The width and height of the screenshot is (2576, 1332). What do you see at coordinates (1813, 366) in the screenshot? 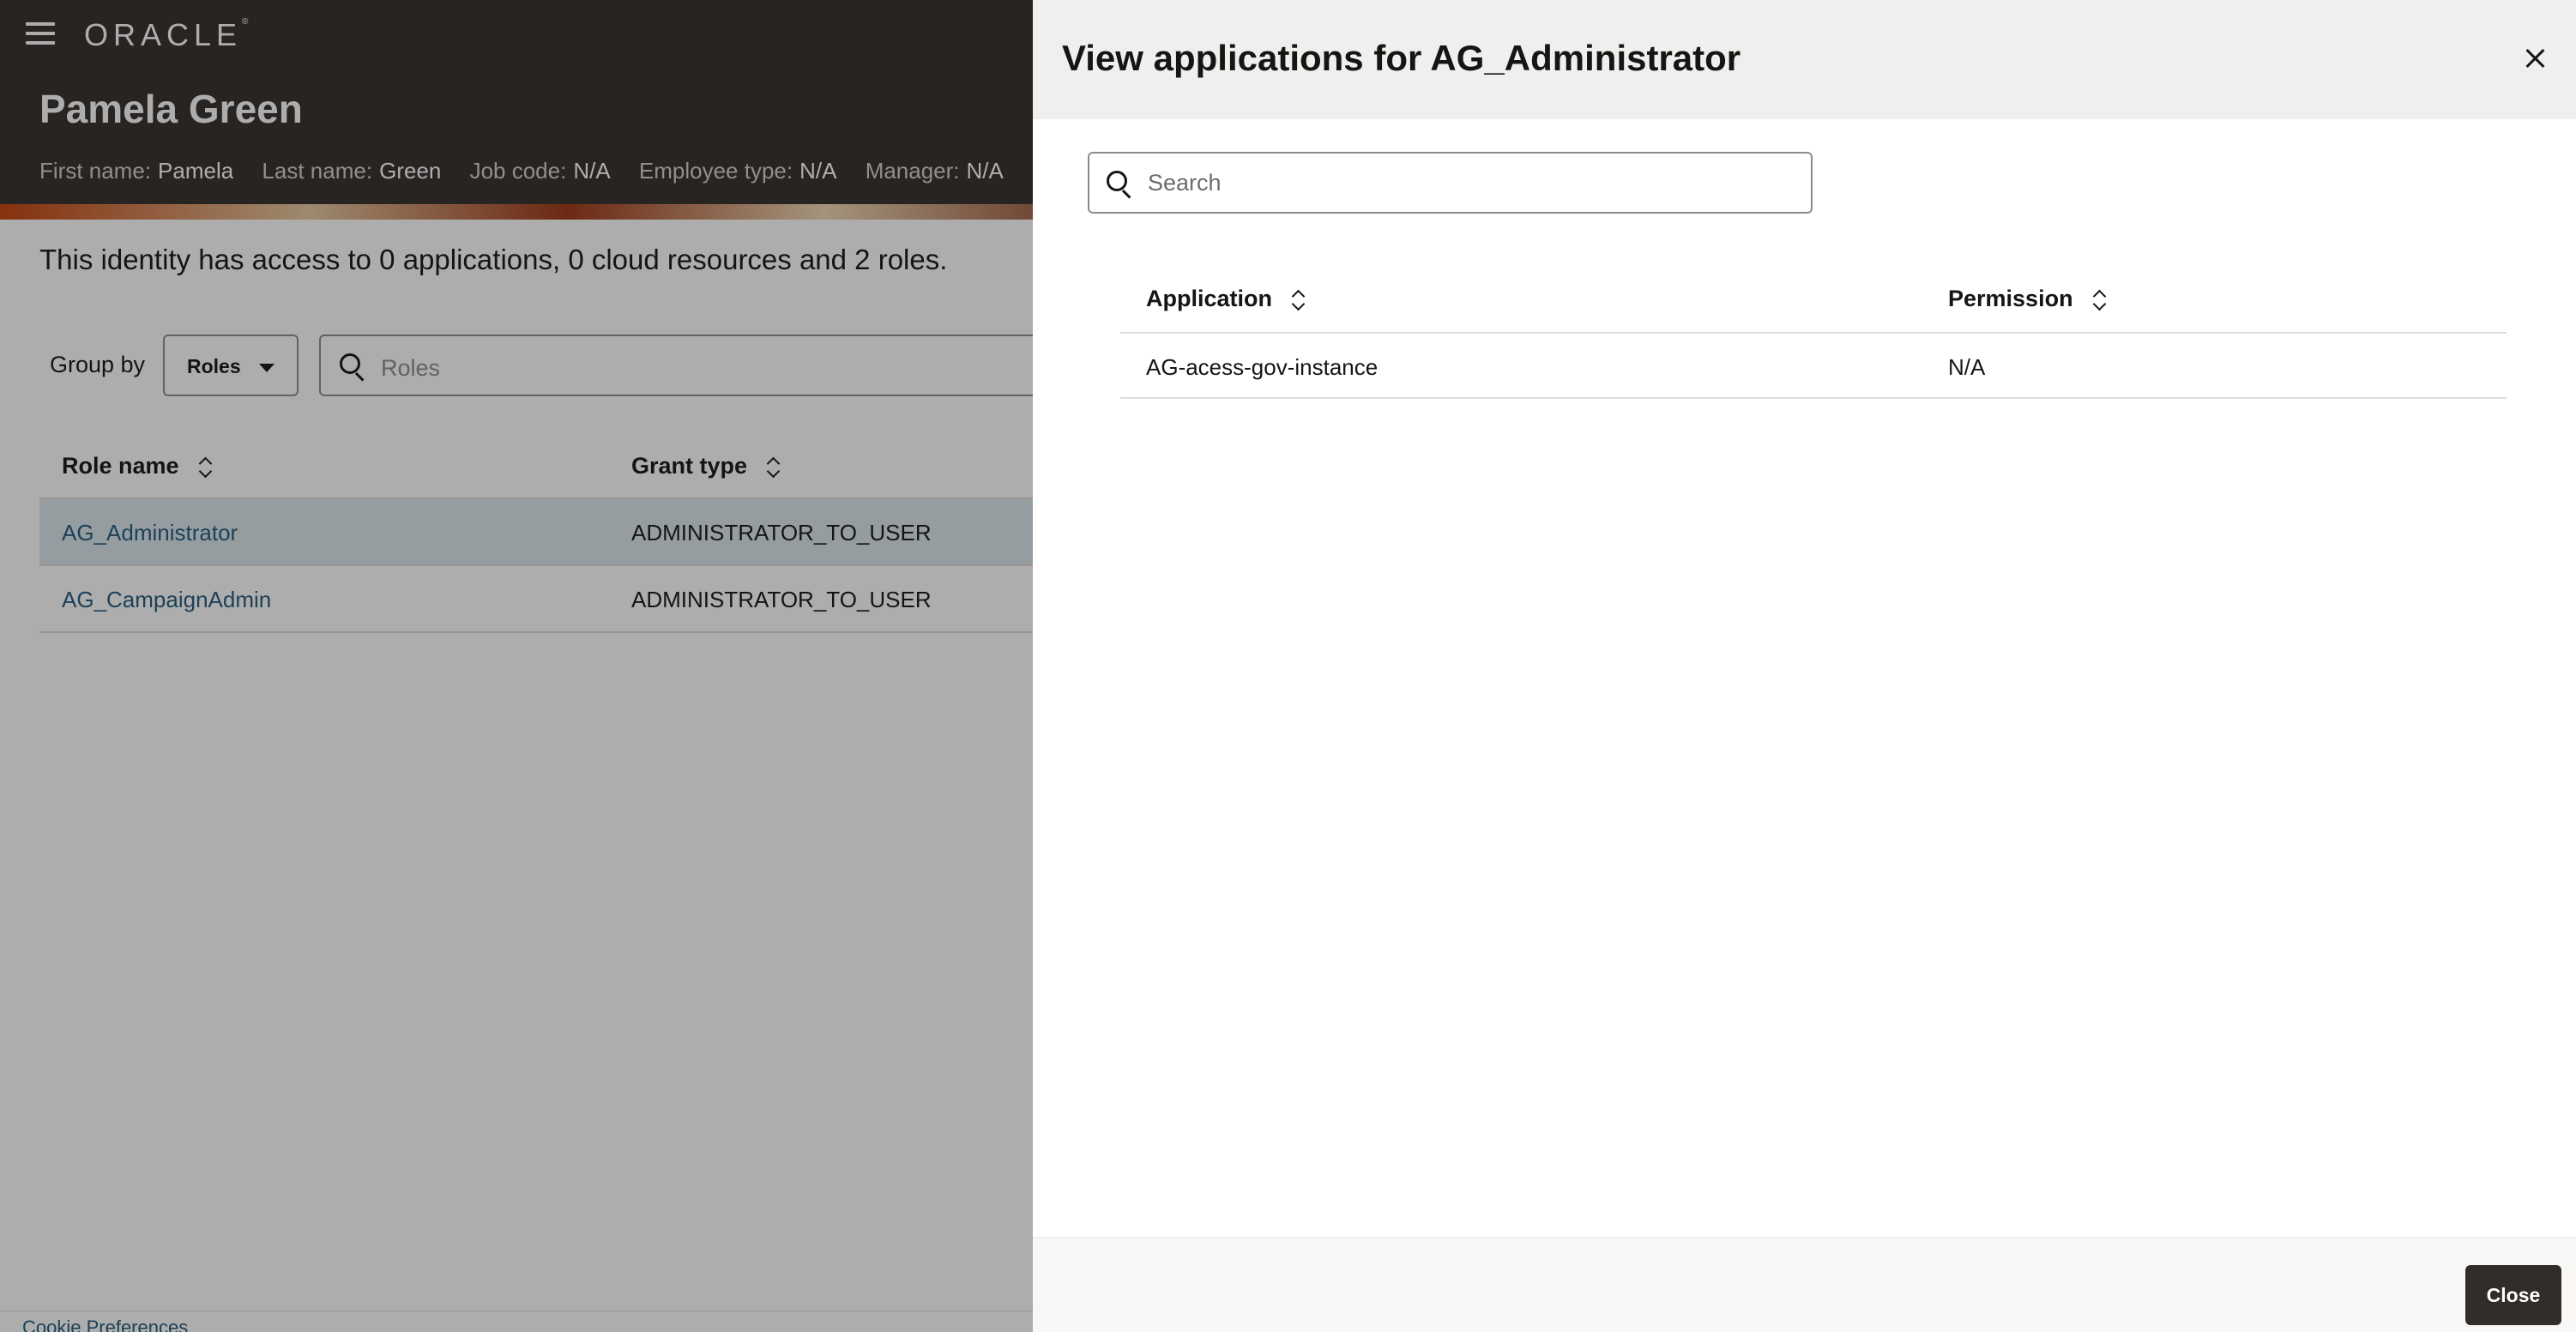
I see `table-row: AG-acess-gov-instance N/A` at bounding box center [1813, 366].